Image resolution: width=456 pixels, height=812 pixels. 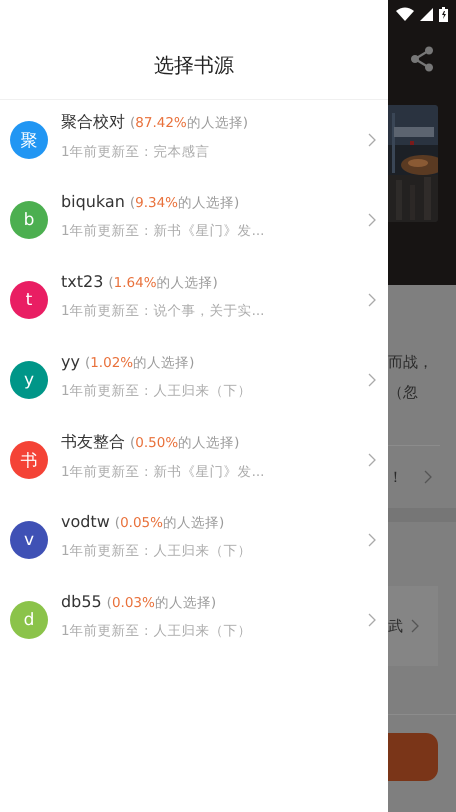 I want to click on description-text: 而战，, so click(x=411, y=362).